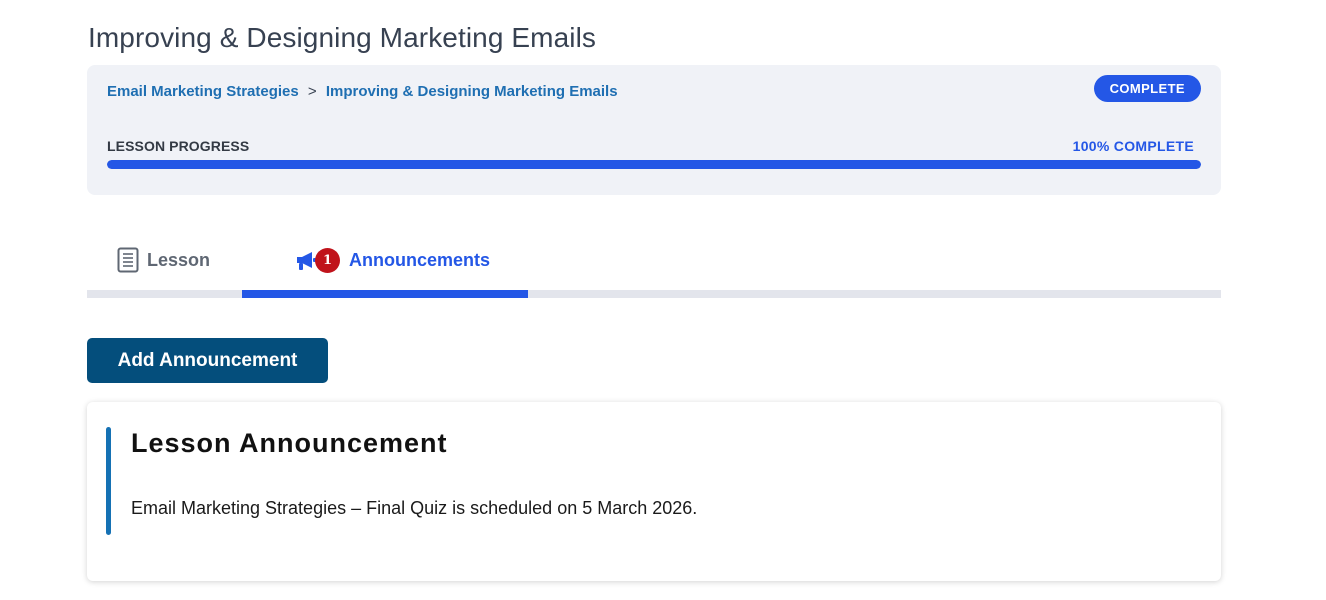 Image resolution: width=1326 pixels, height=600 pixels. What do you see at coordinates (128, 260) in the screenshot?
I see `document-icon` at bounding box center [128, 260].